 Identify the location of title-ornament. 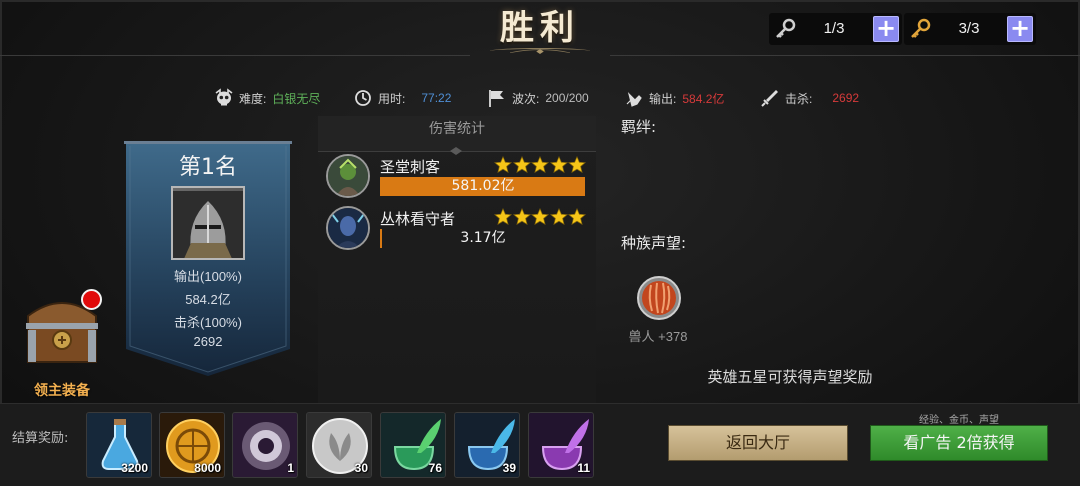
(540, 51).